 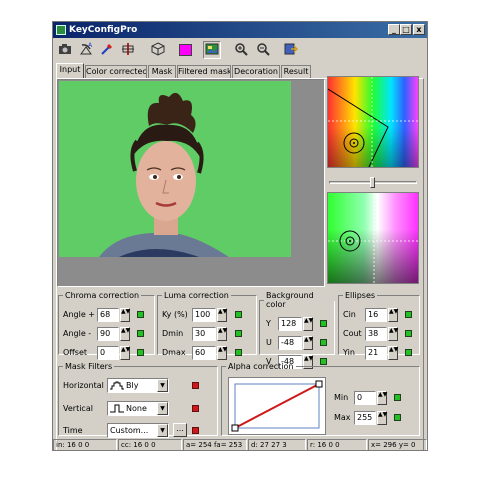 I want to click on cout-input: 38, so click(x=376, y=334).